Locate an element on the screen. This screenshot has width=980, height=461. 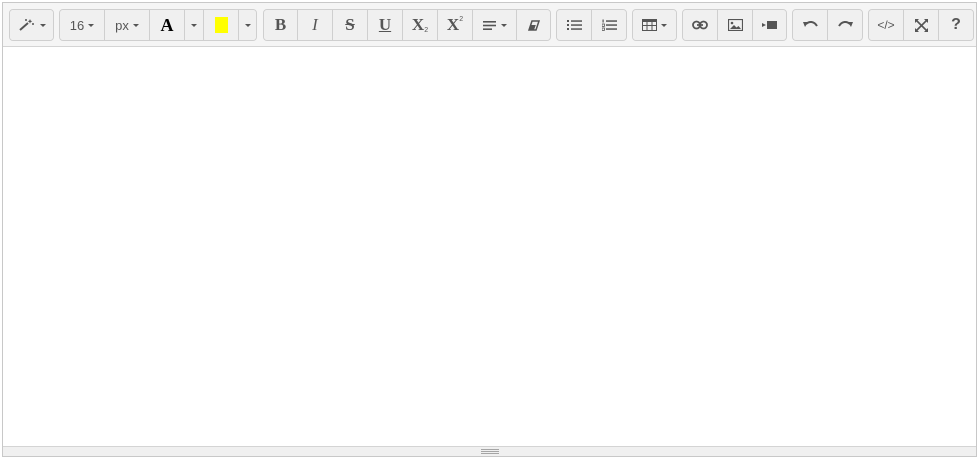
redo-icon is located at coordinates (845, 25).